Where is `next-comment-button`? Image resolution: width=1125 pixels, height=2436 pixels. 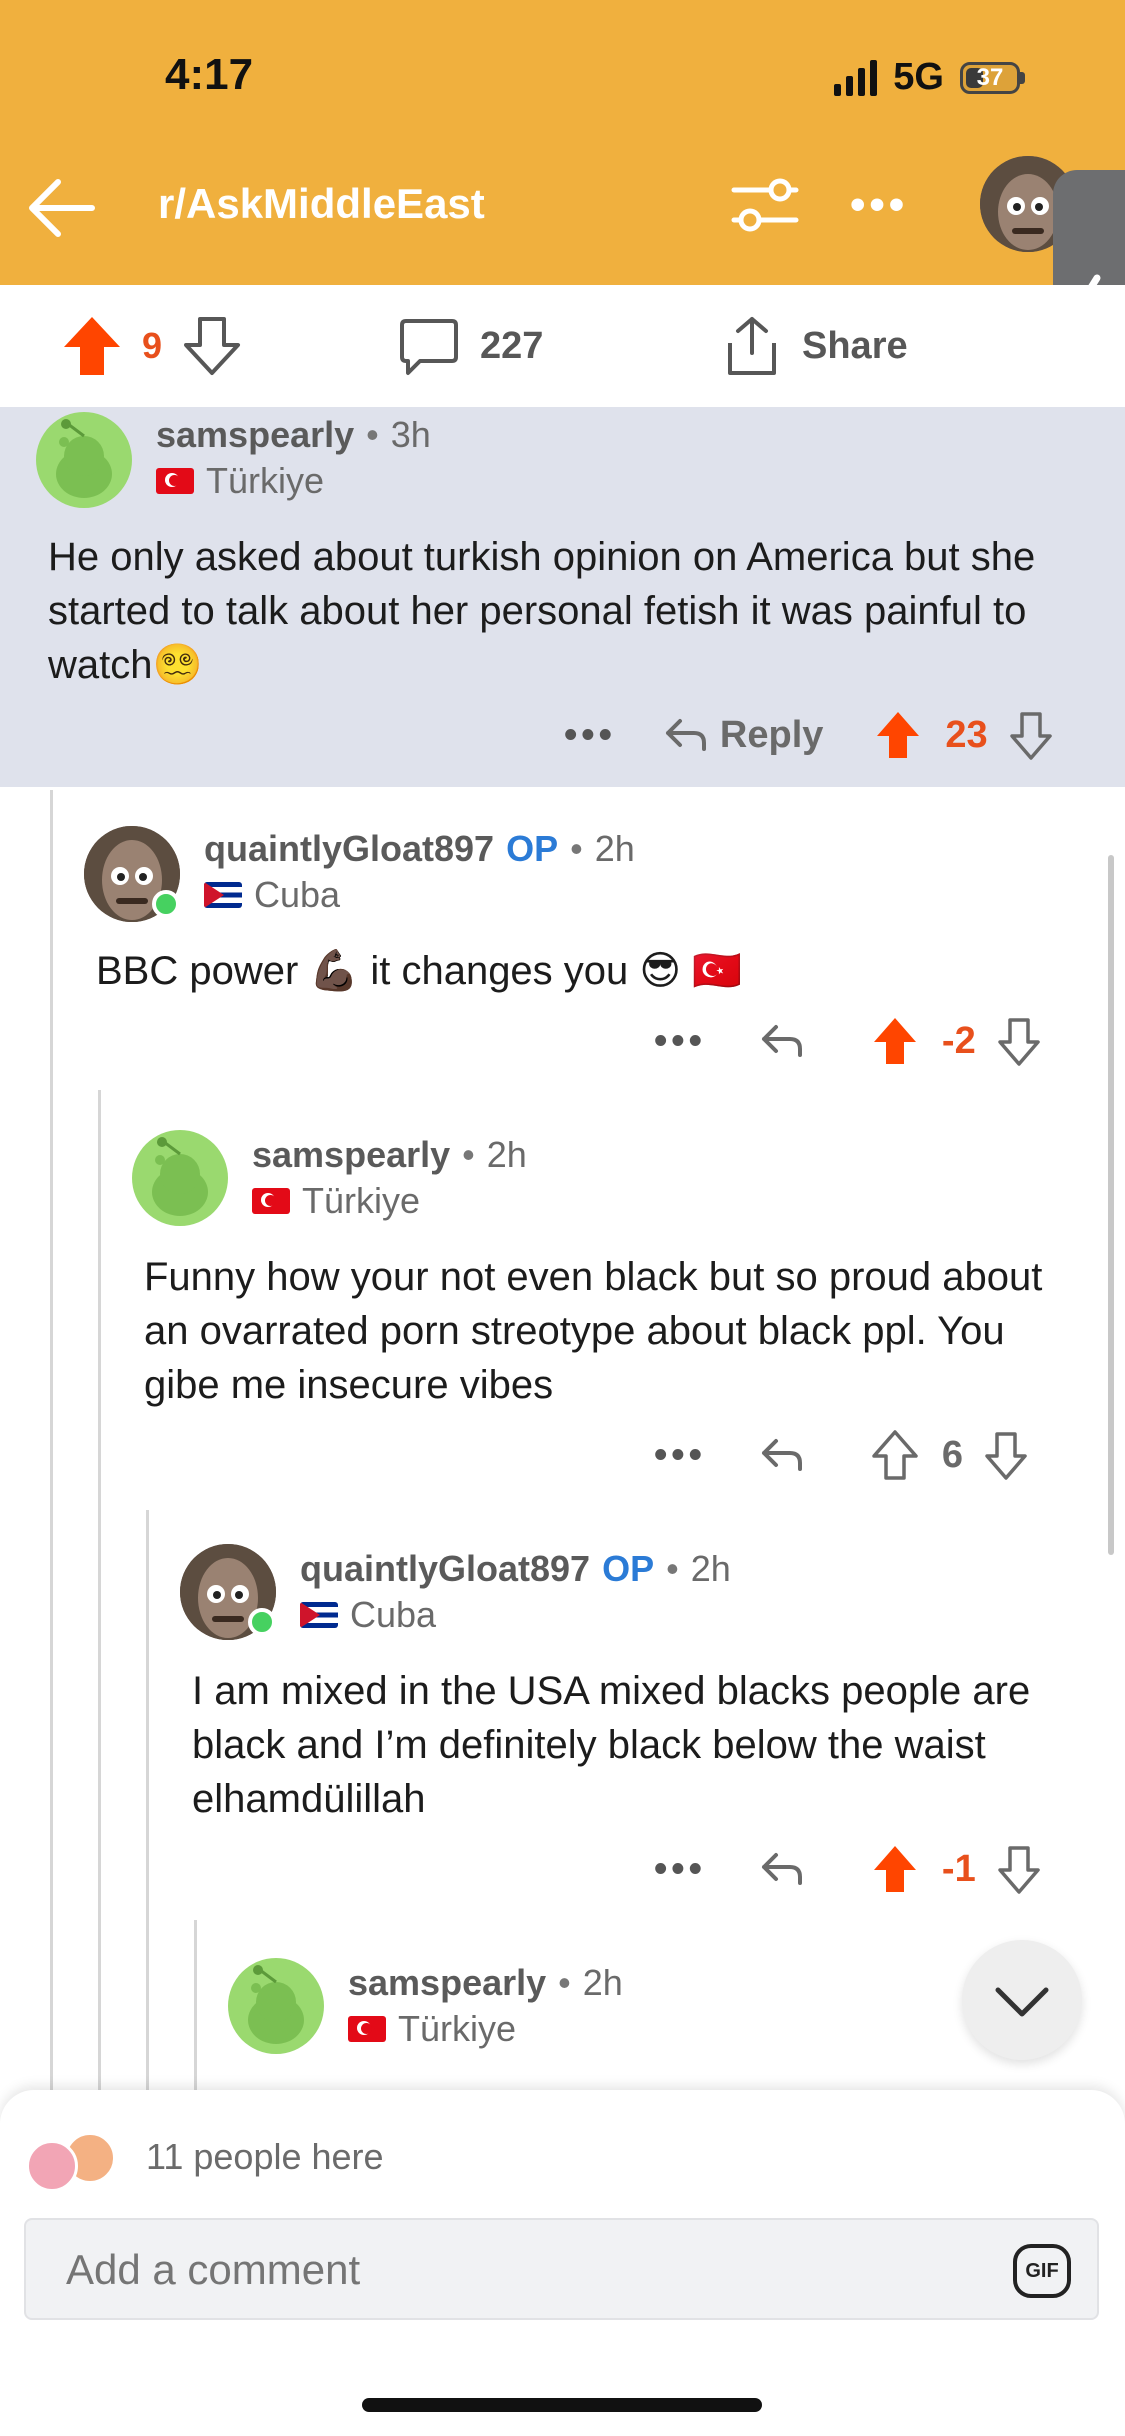 next-comment-button is located at coordinates (1022, 2000).